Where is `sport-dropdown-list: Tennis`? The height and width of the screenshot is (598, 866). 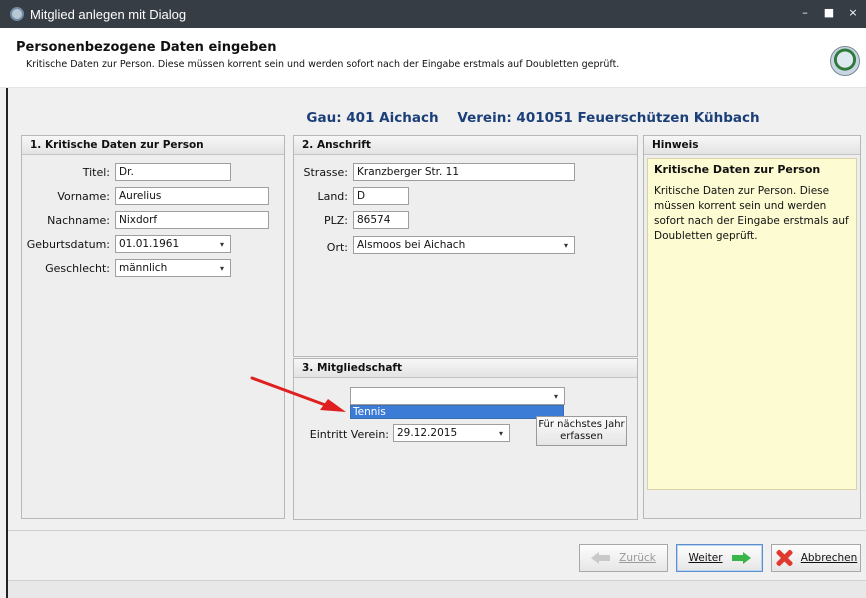 sport-dropdown-list: Tennis is located at coordinates (457, 412).